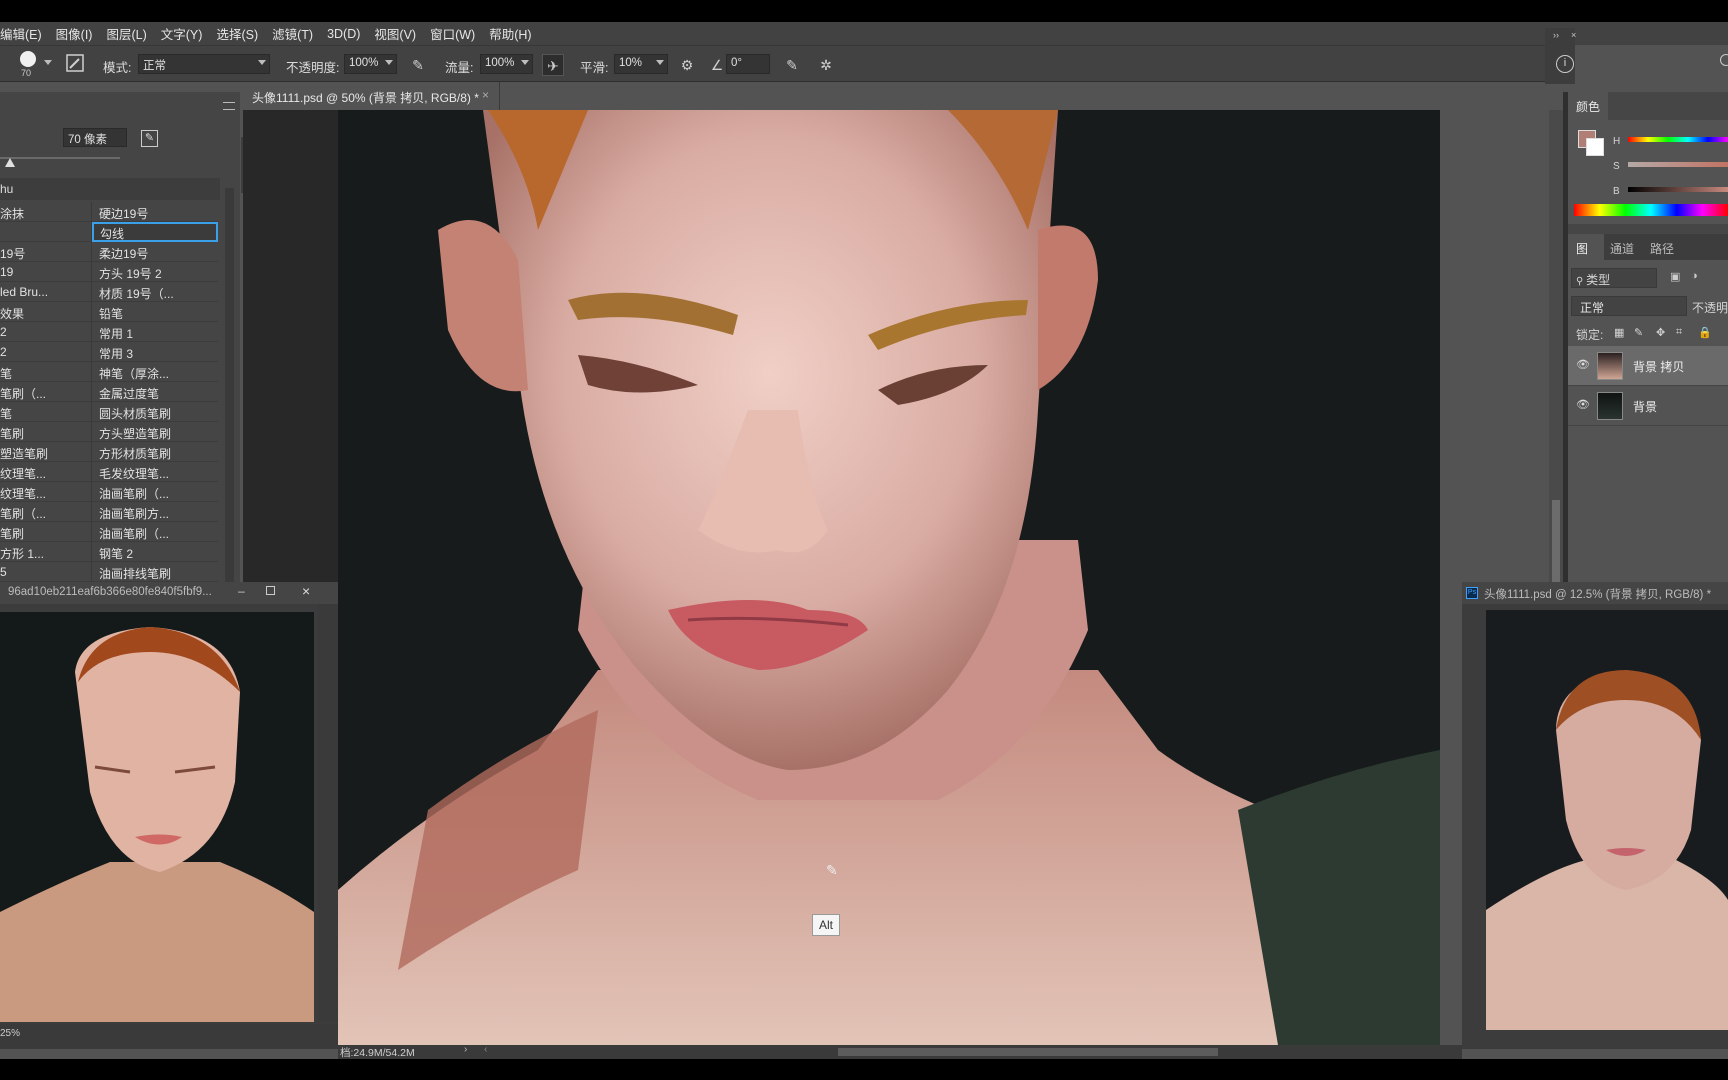  What do you see at coordinates (110, 189) in the screenshot?
I see `brush-group-header: hu` at bounding box center [110, 189].